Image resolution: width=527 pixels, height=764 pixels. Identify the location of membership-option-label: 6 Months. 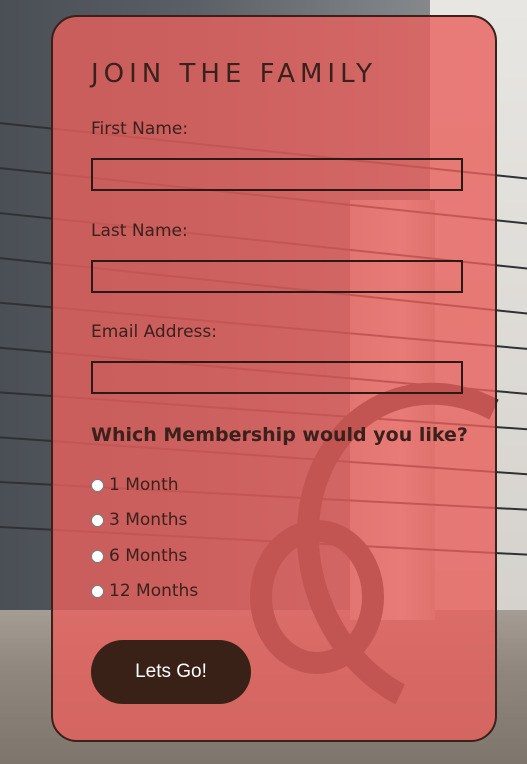
(148, 556).